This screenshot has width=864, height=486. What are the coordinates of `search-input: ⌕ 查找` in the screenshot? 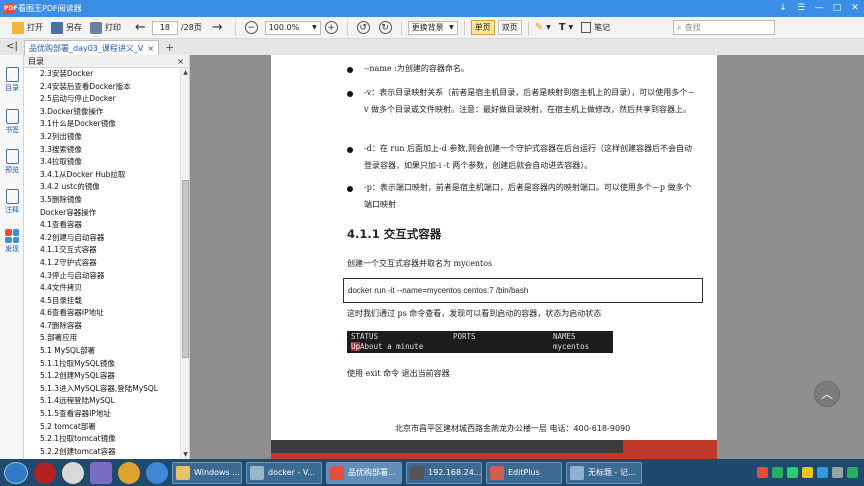 It's located at (724, 27).